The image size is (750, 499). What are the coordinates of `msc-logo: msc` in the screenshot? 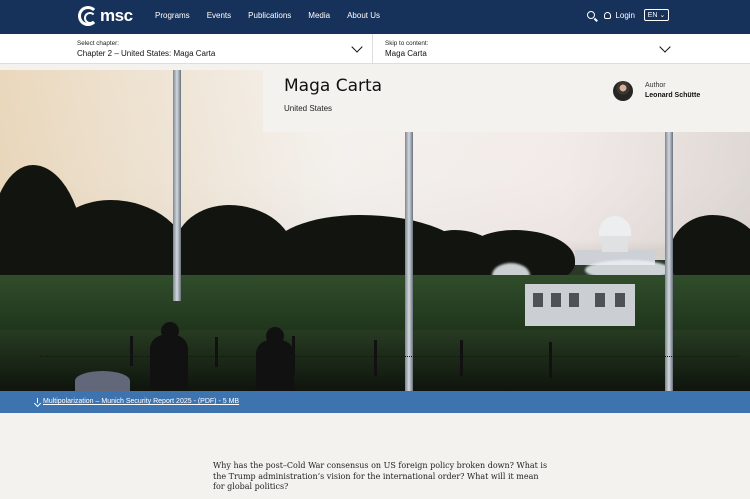 It's located at (105, 16).